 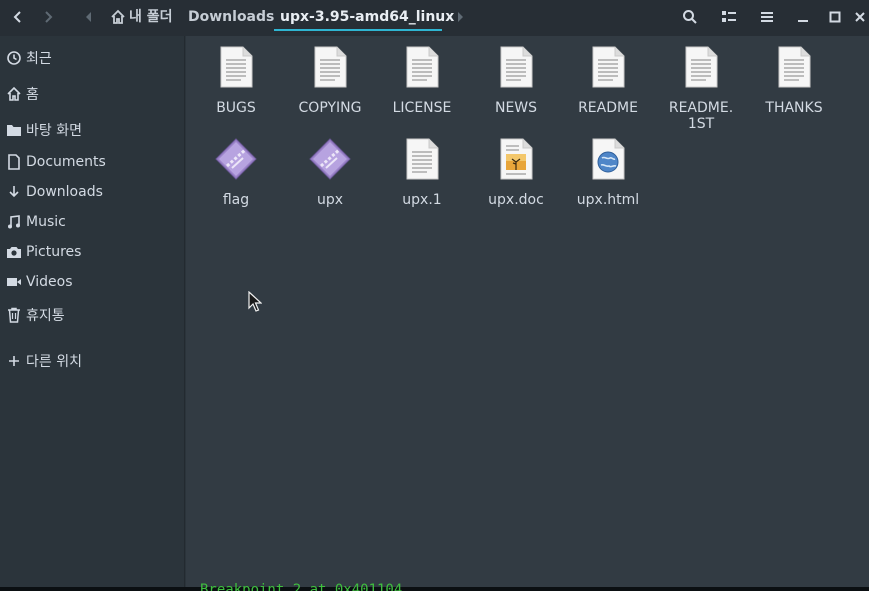 What do you see at coordinates (92, 282) in the screenshot?
I see `sidebar-item-videos: Videos` at bounding box center [92, 282].